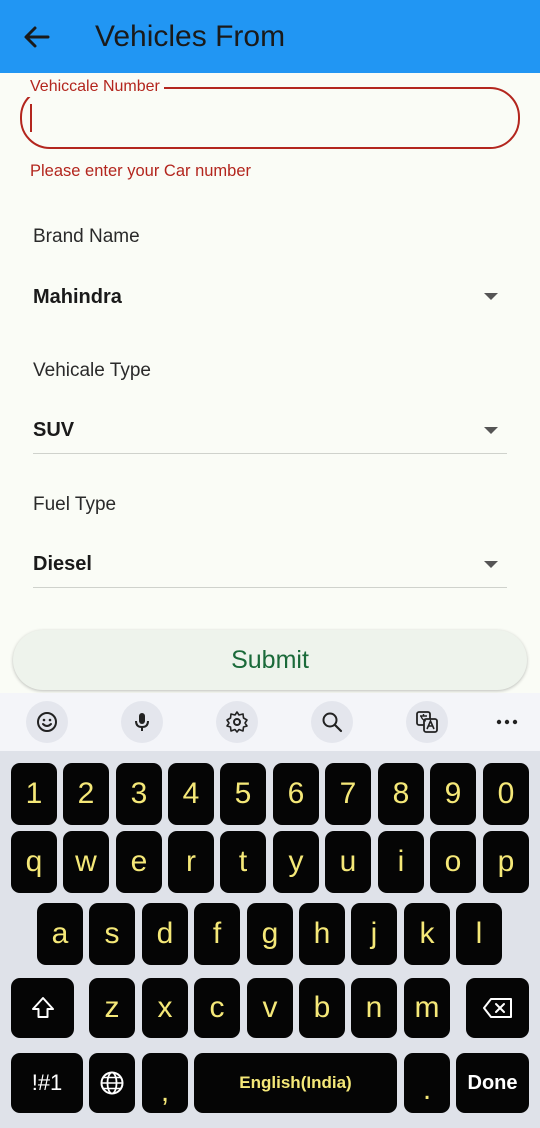 Image resolution: width=540 pixels, height=1128 pixels. Describe the element at coordinates (75, 504) in the screenshot. I see `fuel-type-label: Fuel Type` at that location.